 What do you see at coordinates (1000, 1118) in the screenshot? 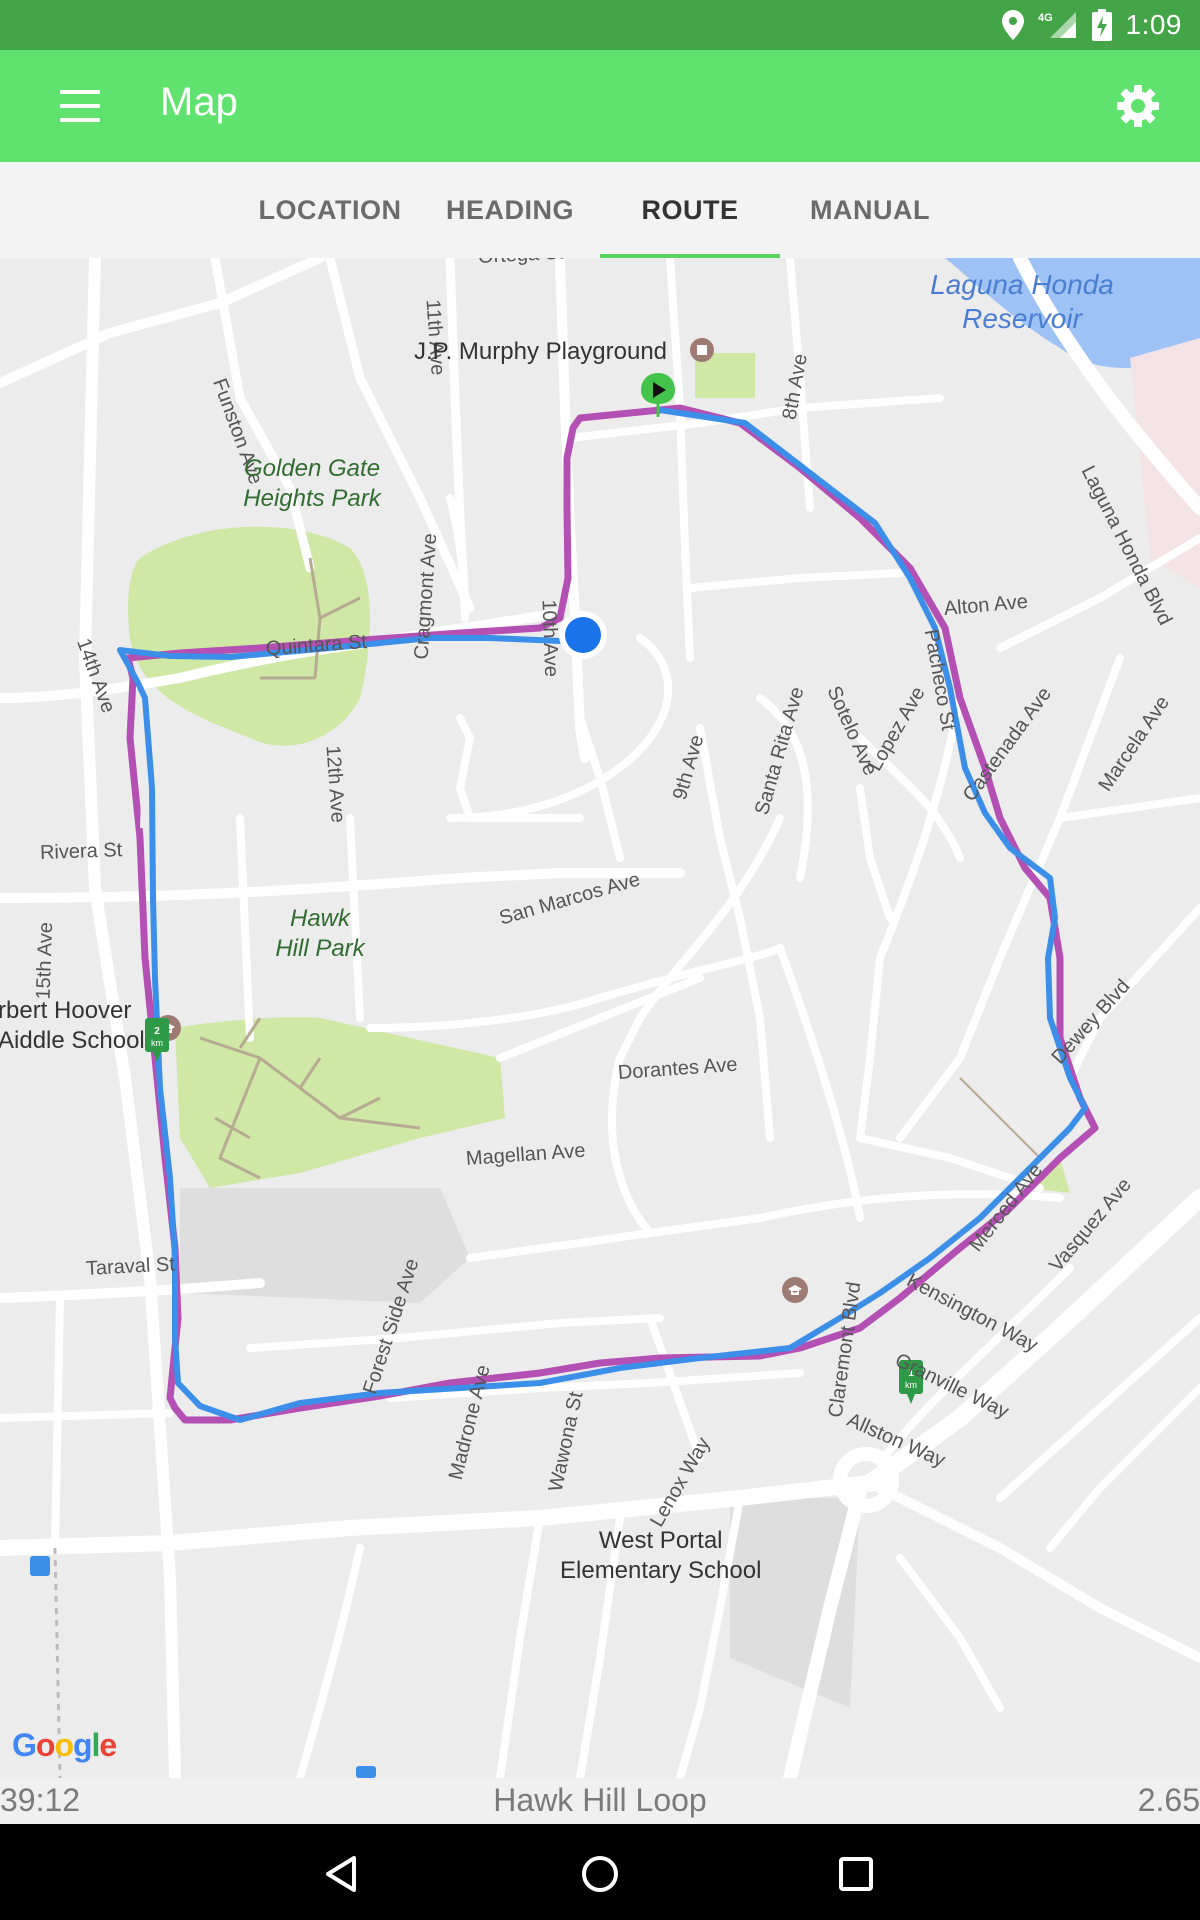
I see `footpath` at bounding box center [1000, 1118].